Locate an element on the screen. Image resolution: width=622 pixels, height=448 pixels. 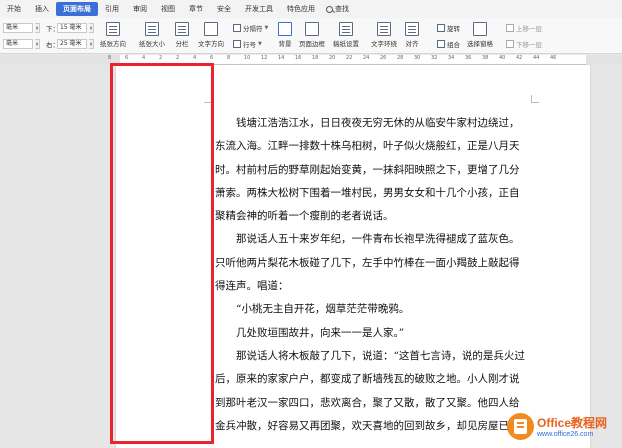
tab-1: 插入 is located at coordinates (42, 9).